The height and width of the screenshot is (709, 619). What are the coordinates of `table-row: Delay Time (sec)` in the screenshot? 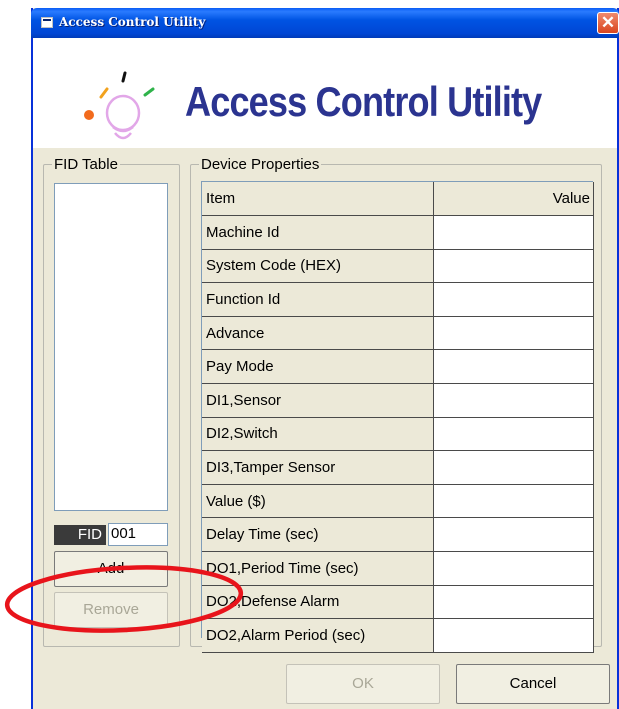 It's located at (398, 535).